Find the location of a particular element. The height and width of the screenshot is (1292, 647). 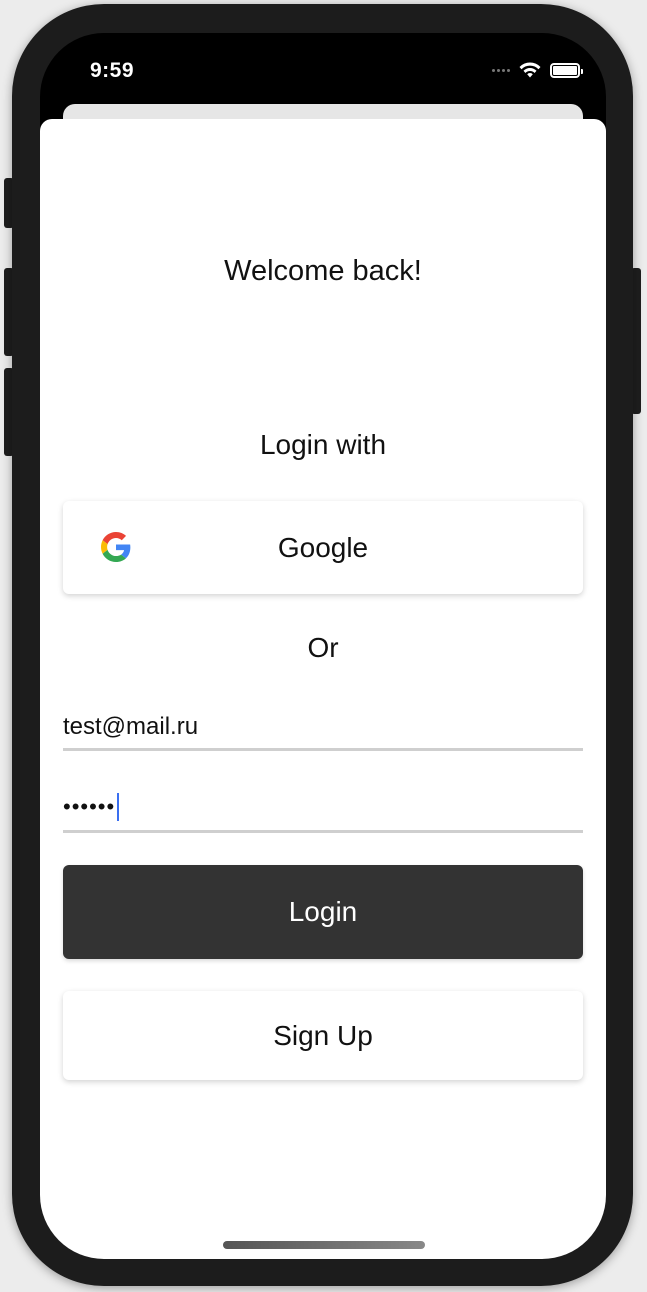

sign-up-button: Sign Up is located at coordinates (323, 1035).